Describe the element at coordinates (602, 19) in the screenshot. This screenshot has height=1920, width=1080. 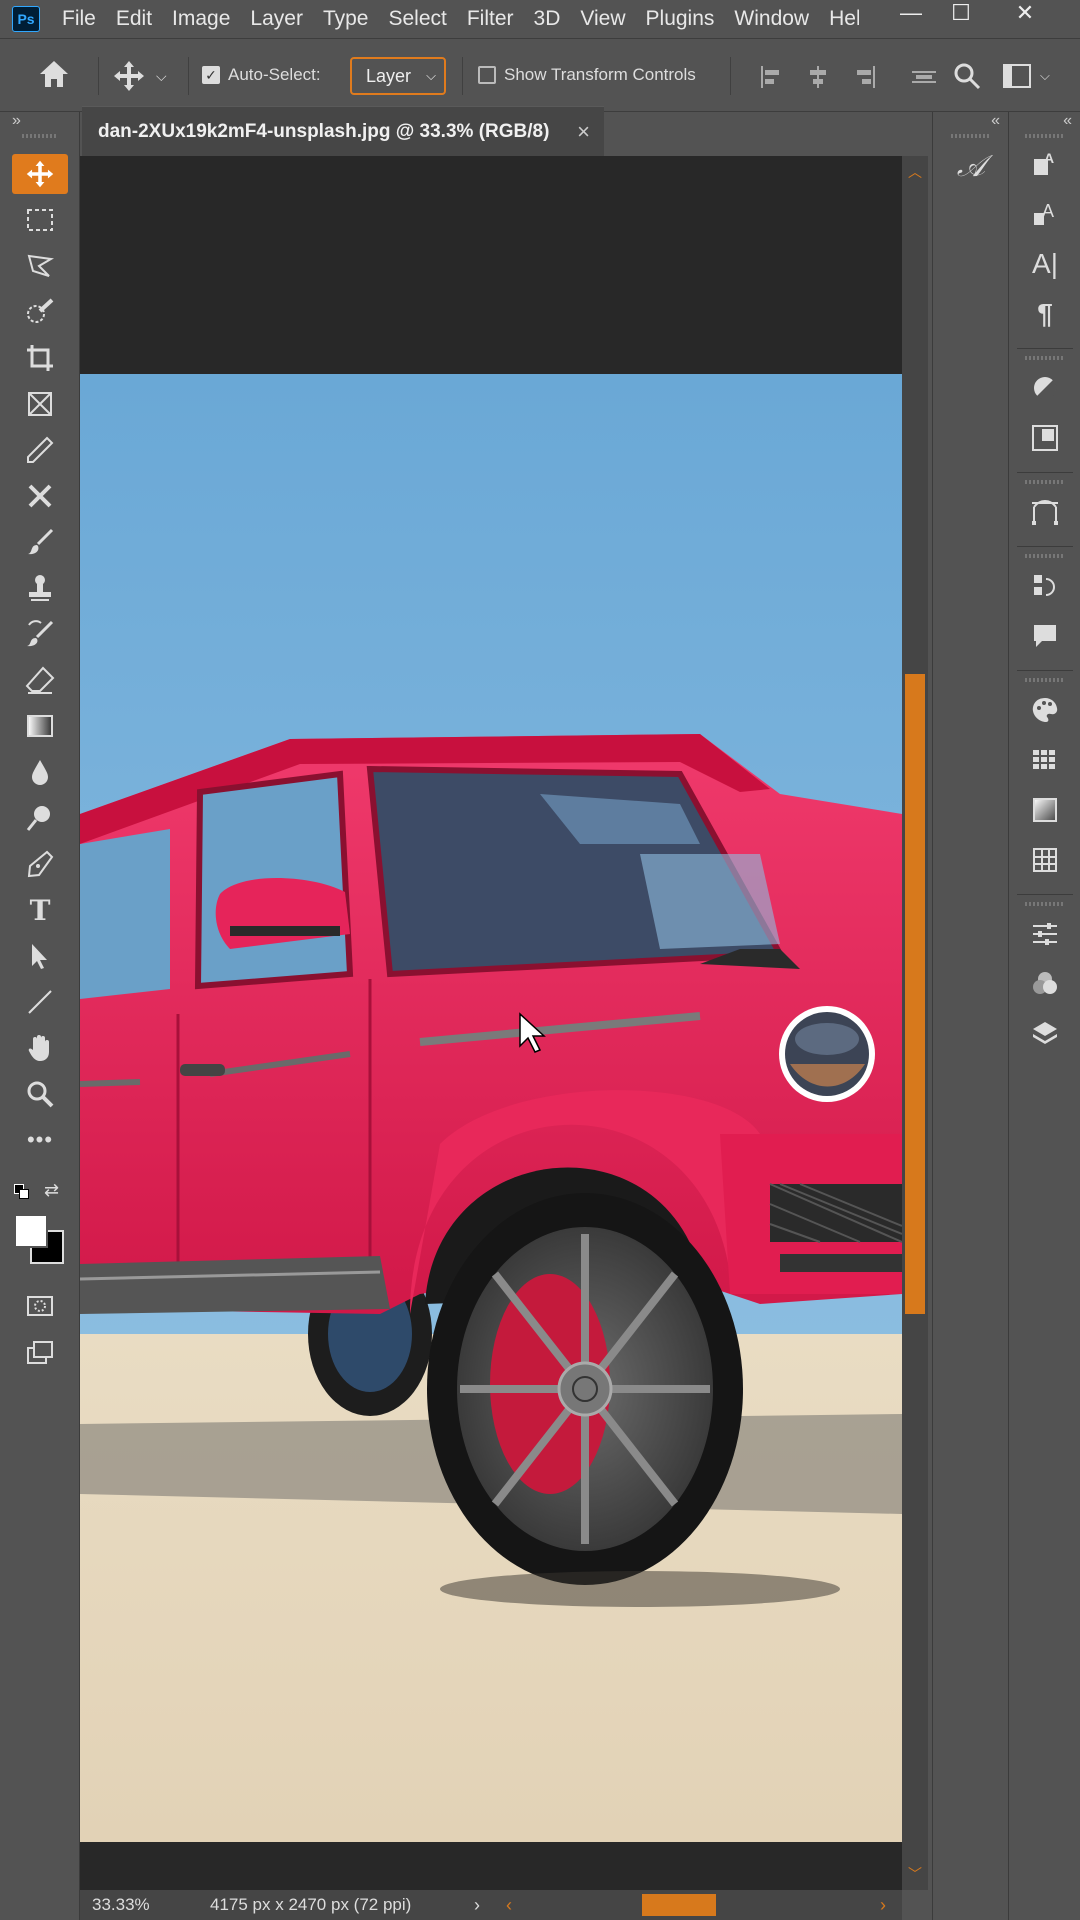
I see `menu-view: View` at that location.